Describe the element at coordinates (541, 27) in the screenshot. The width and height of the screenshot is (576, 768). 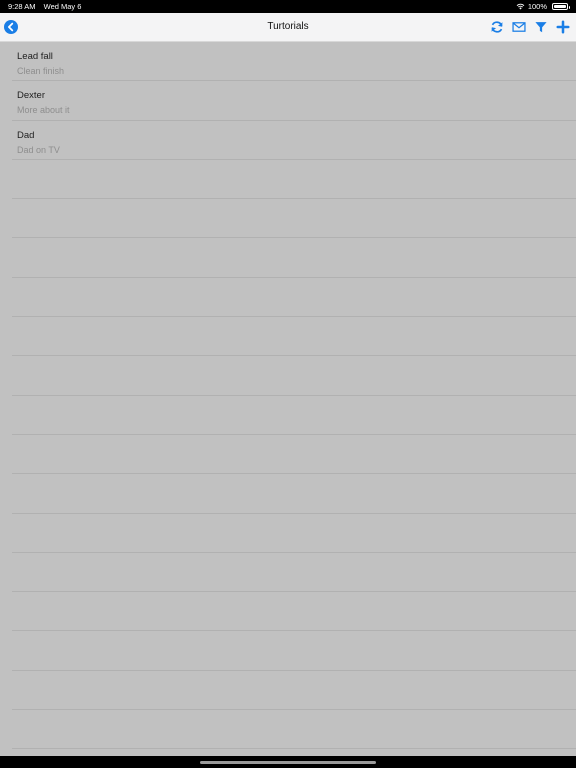
I see `filter-icon` at that location.